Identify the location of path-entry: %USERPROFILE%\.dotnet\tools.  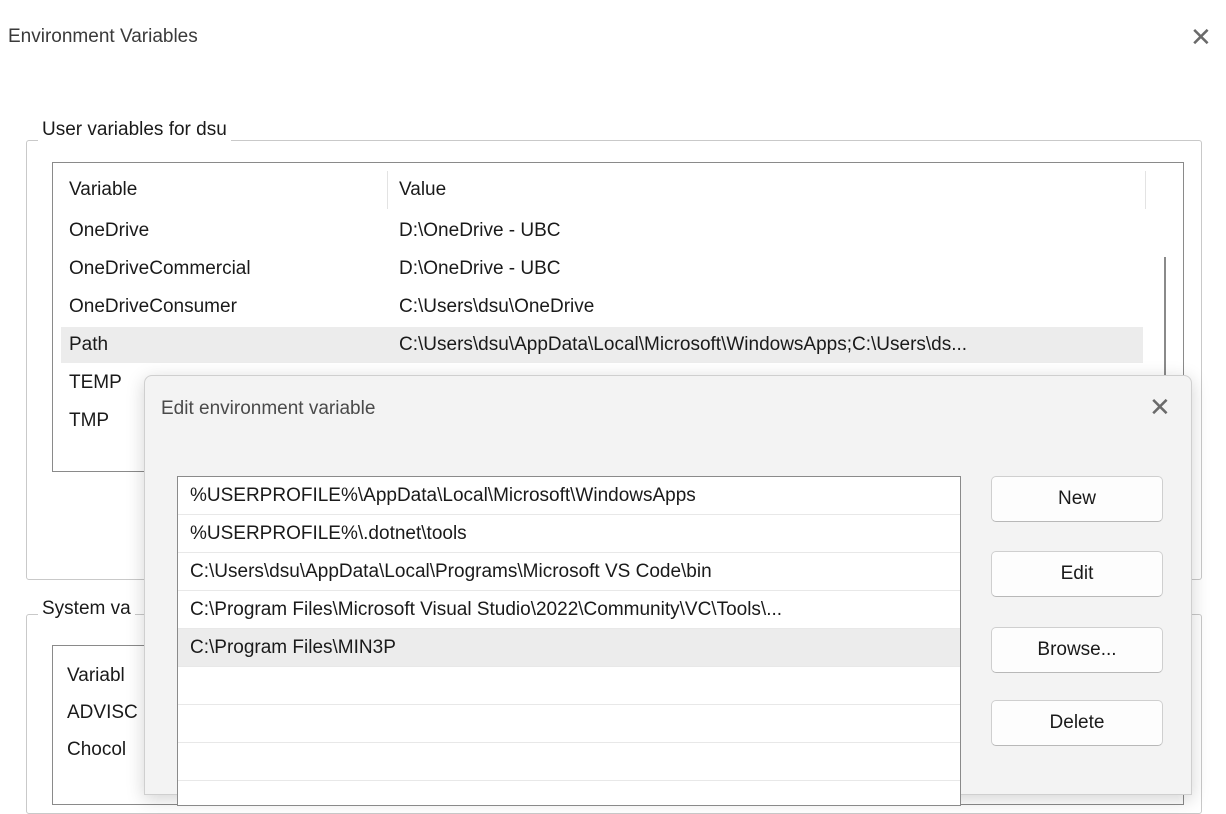
(569, 534).